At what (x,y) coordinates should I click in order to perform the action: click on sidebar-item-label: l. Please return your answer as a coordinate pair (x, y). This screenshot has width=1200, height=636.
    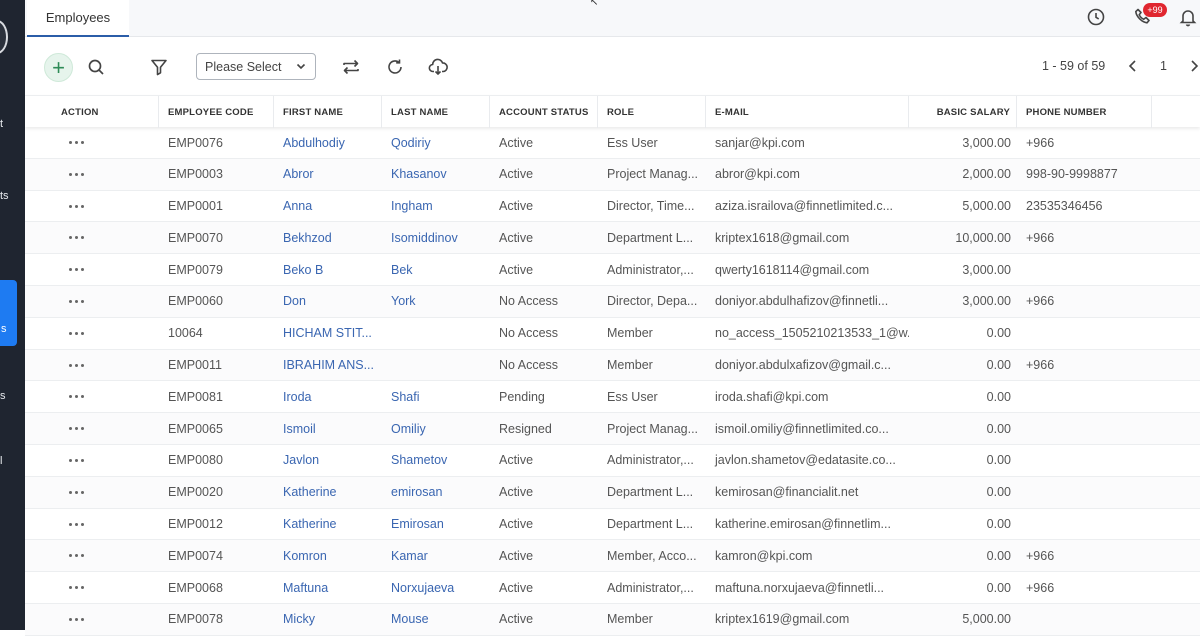
    Looking at the image, I should click on (1, 461).